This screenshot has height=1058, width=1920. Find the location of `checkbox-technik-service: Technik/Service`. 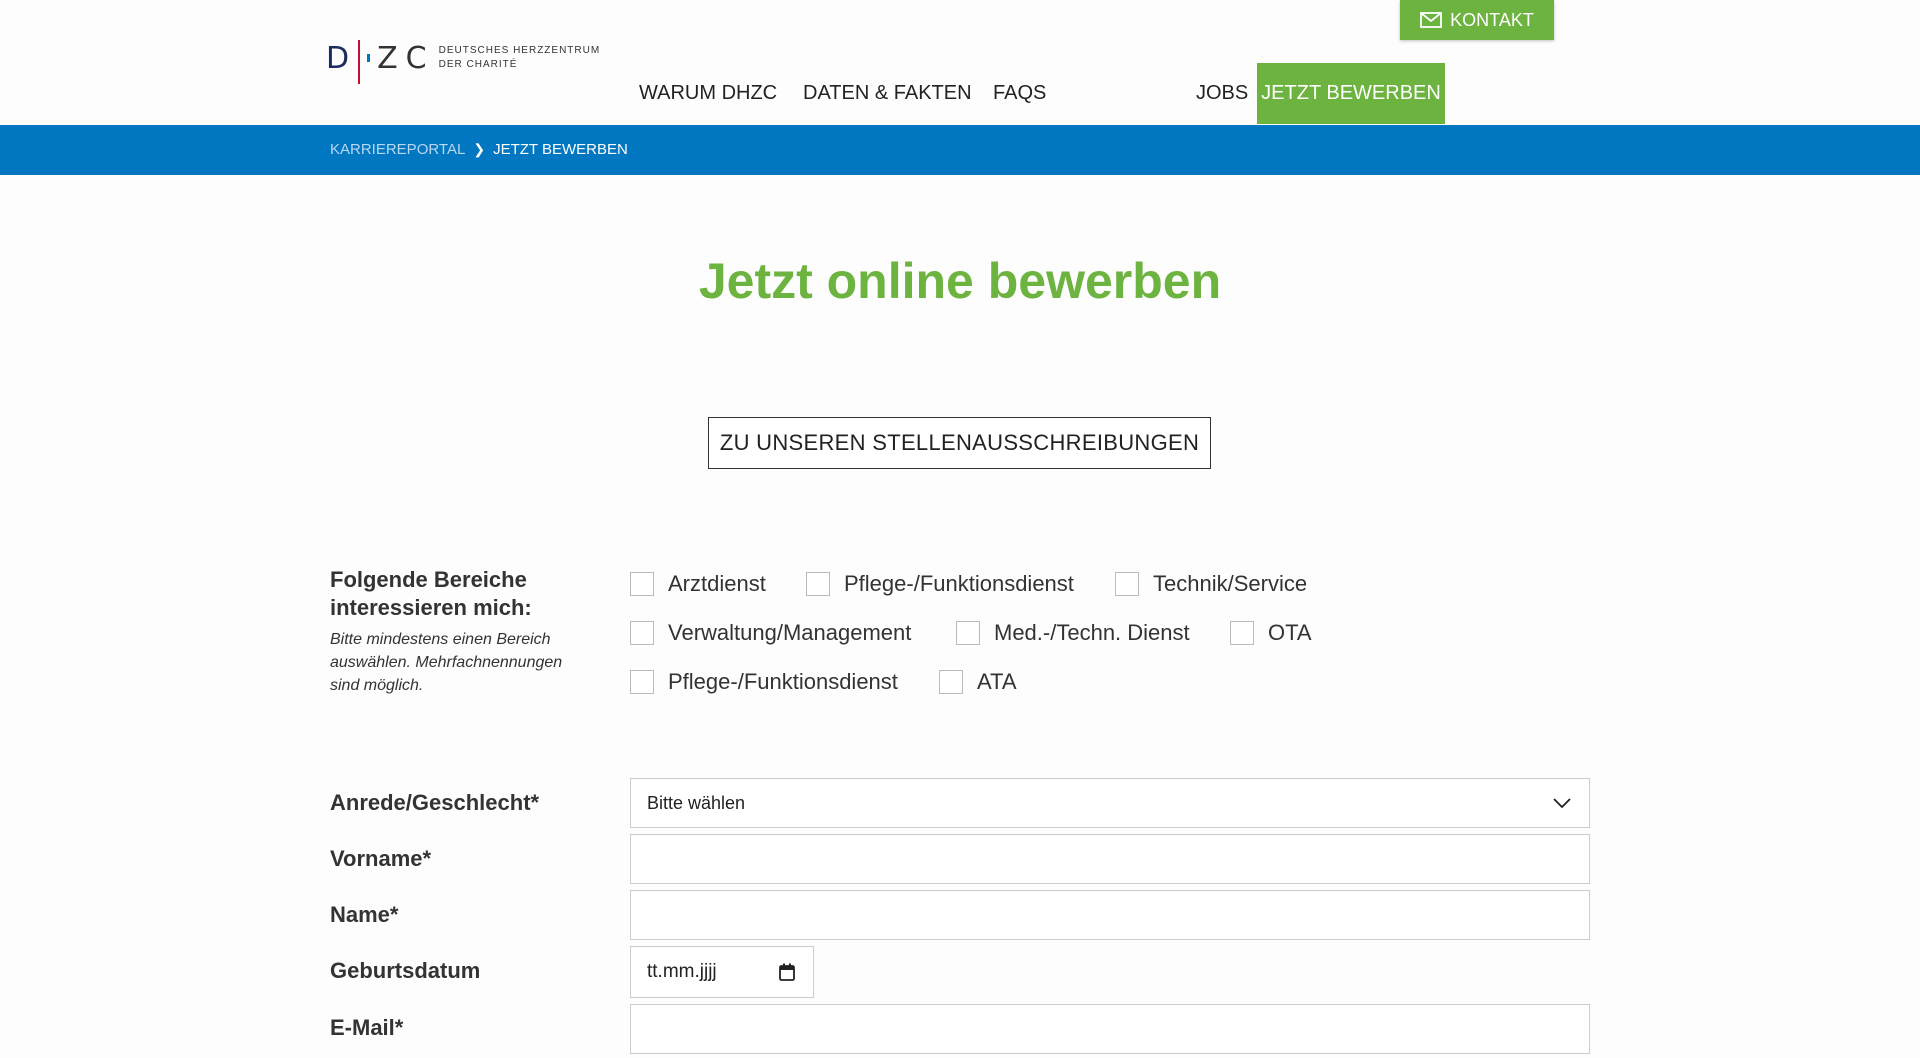

checkbox-technik-service: Technik/Service is located at coordinates (1211, 584).